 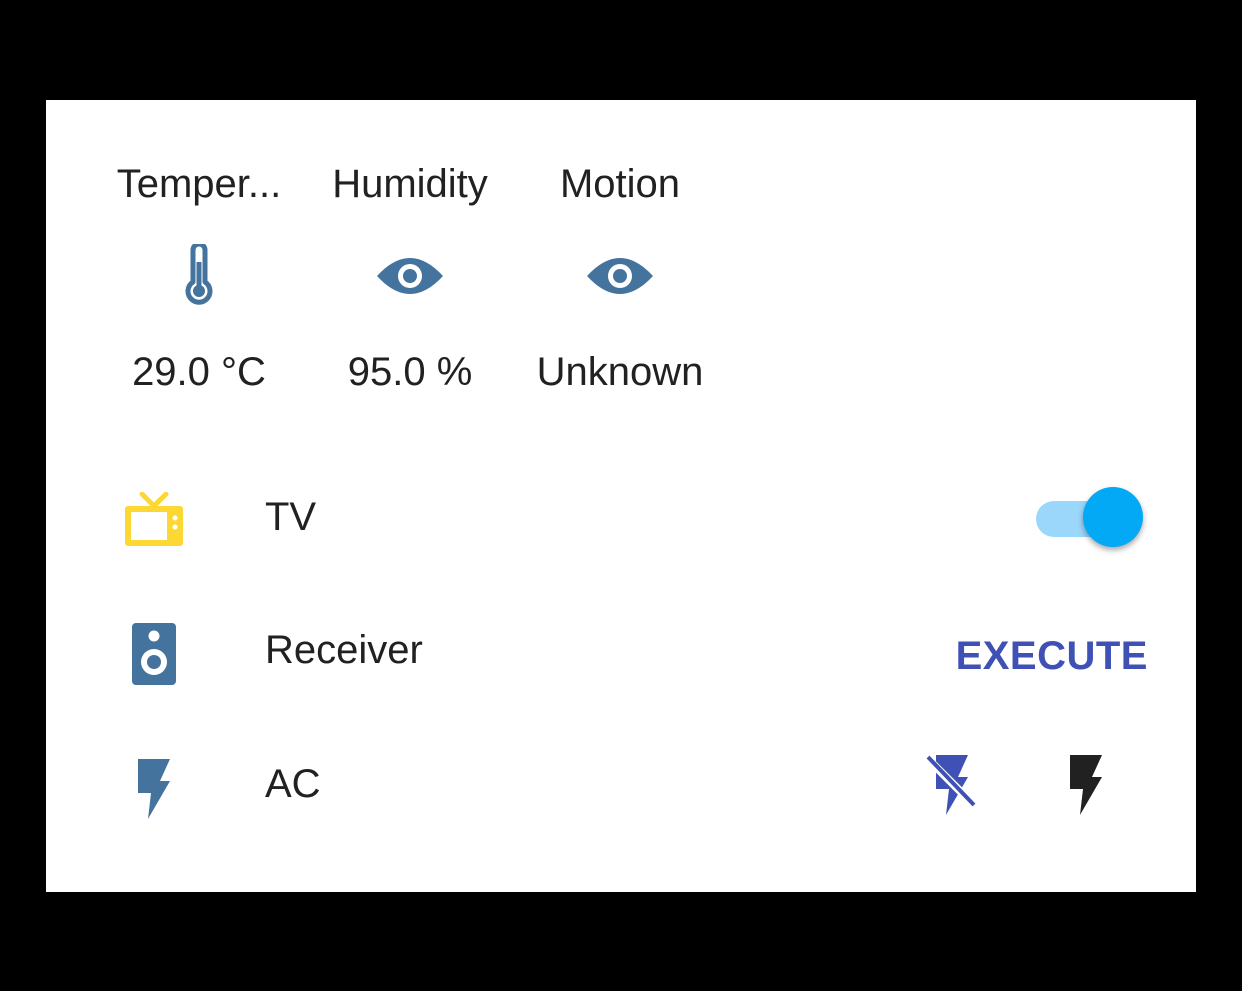 I want to click on tv-toggle, so click(x=1090, y=517).